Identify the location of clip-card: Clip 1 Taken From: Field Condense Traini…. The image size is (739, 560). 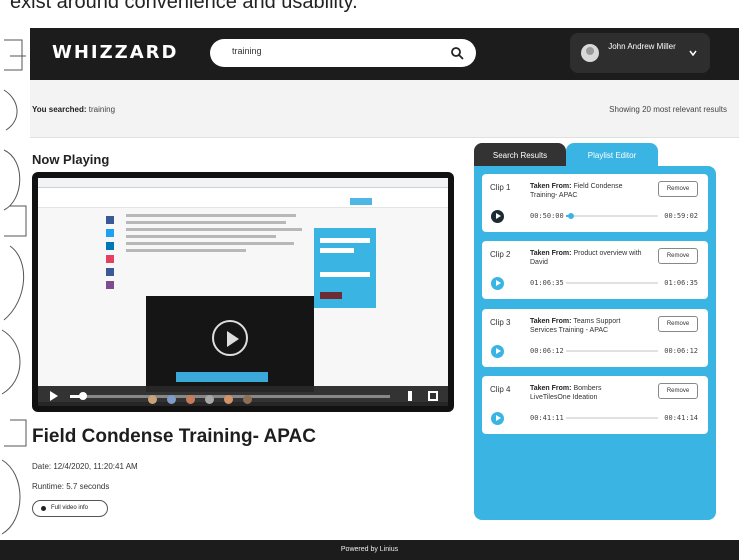
(595, 203).